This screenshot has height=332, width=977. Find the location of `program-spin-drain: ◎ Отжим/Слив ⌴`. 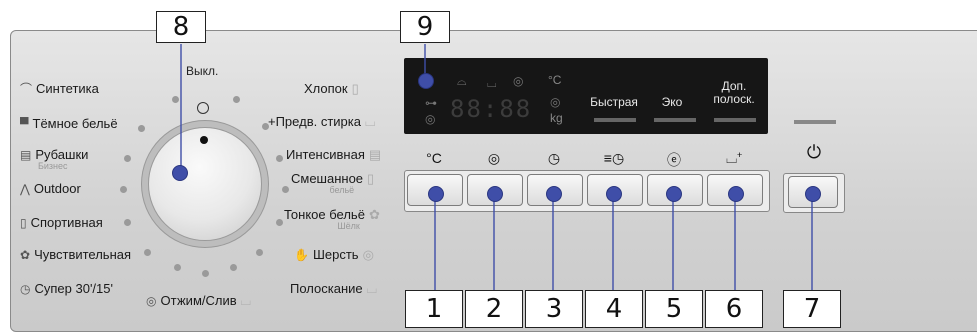

program-spin-drain: ◎ Отжим/Слив ⌴ is located at coordinates (199, 301).